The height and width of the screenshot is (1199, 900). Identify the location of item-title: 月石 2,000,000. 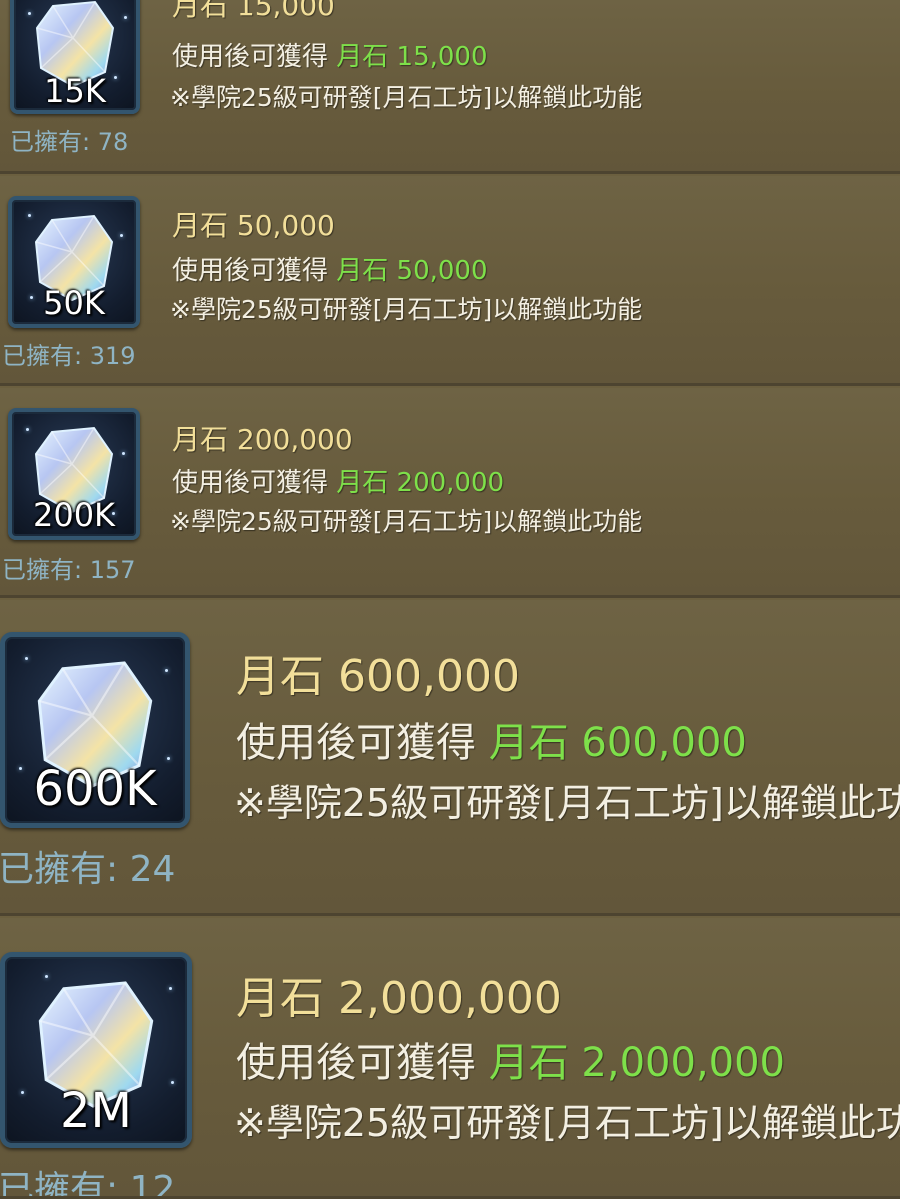
(399, 998).